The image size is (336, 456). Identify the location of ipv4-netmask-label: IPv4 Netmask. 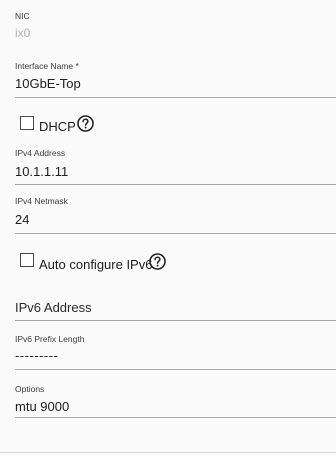
(41, 201).